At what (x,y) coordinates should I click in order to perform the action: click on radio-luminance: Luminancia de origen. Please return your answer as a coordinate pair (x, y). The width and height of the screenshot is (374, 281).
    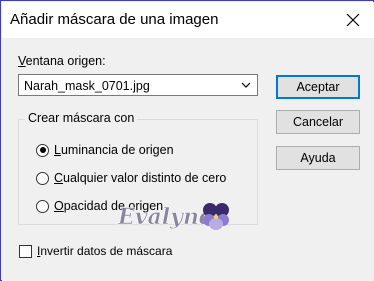
    Looking at the image, I should click on (105, 150).